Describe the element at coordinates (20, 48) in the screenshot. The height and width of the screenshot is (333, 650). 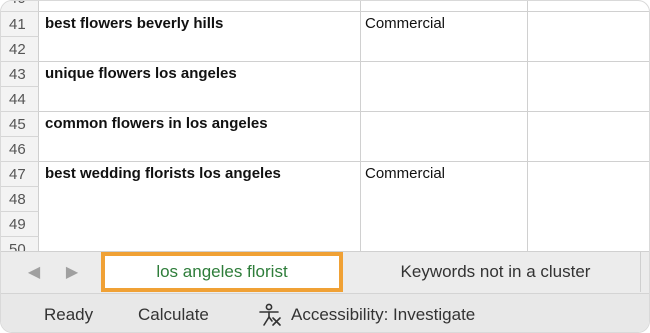
I see `row-number: 42` at that location.